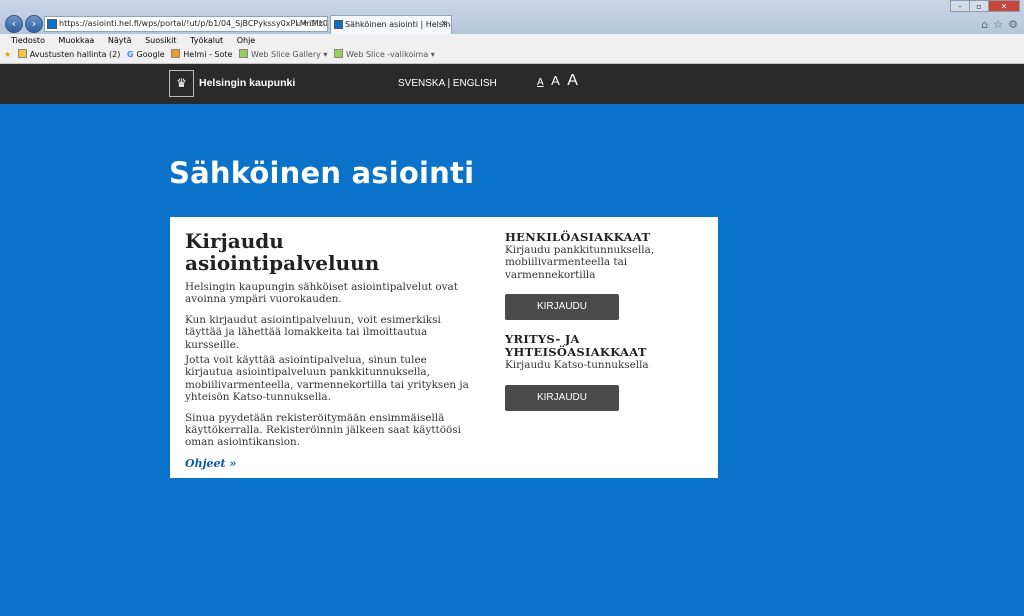  I want to click on business-heading: YRITYS- JA YHTEISÖASIAKKAAT, so click(576, 346).